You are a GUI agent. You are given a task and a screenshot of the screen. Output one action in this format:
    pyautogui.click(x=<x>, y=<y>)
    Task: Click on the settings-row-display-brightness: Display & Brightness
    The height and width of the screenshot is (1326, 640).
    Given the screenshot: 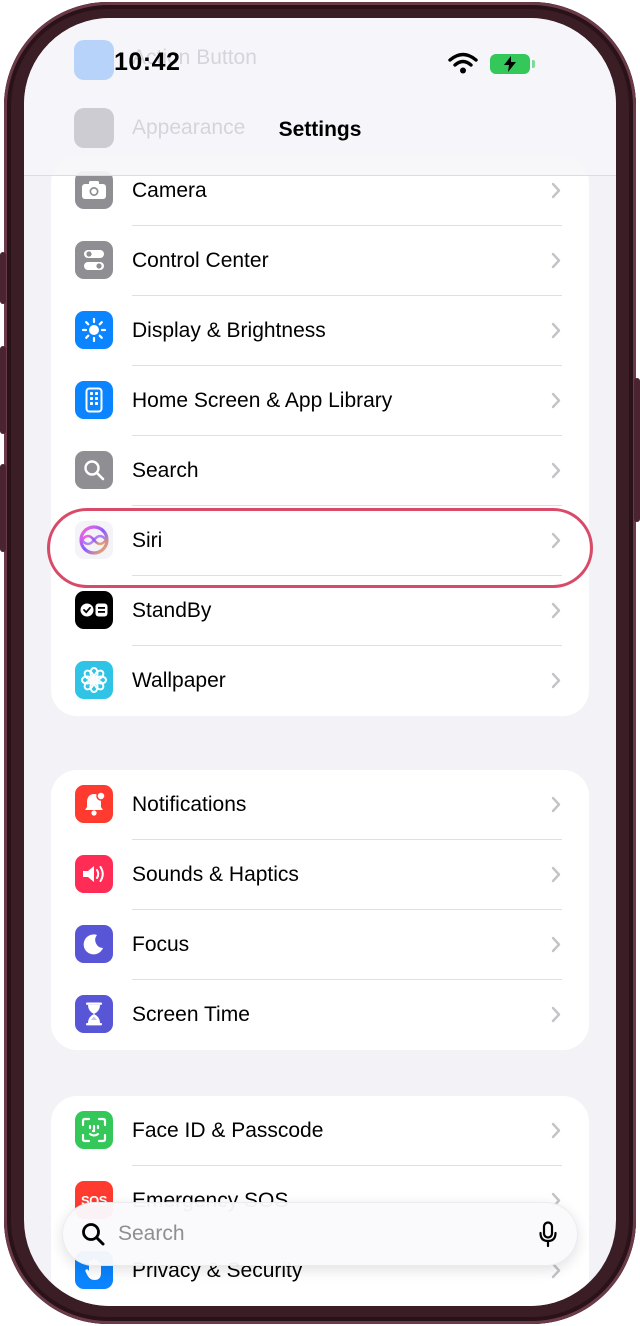 What is the action you would take?
    pyautogui.click(x=320, y=331)
    